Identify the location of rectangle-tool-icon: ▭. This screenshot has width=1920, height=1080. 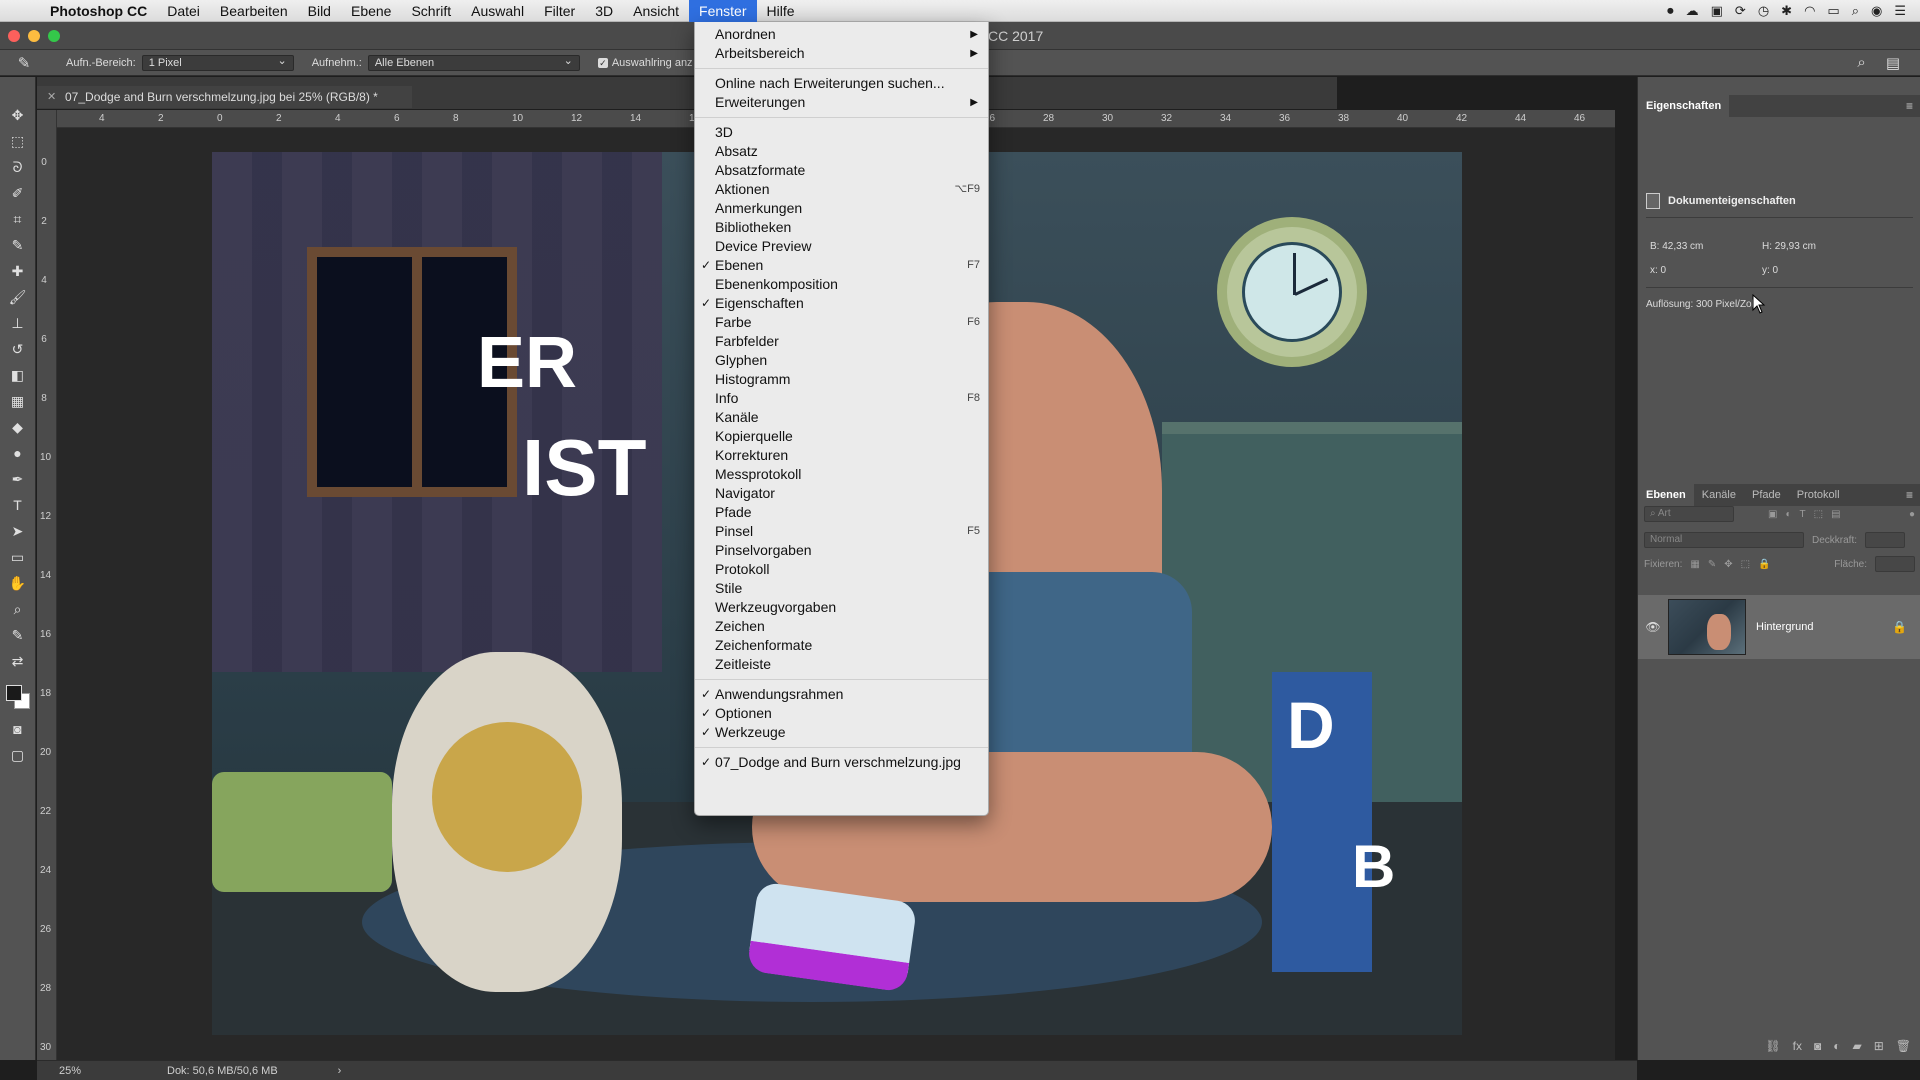
(18, 557).